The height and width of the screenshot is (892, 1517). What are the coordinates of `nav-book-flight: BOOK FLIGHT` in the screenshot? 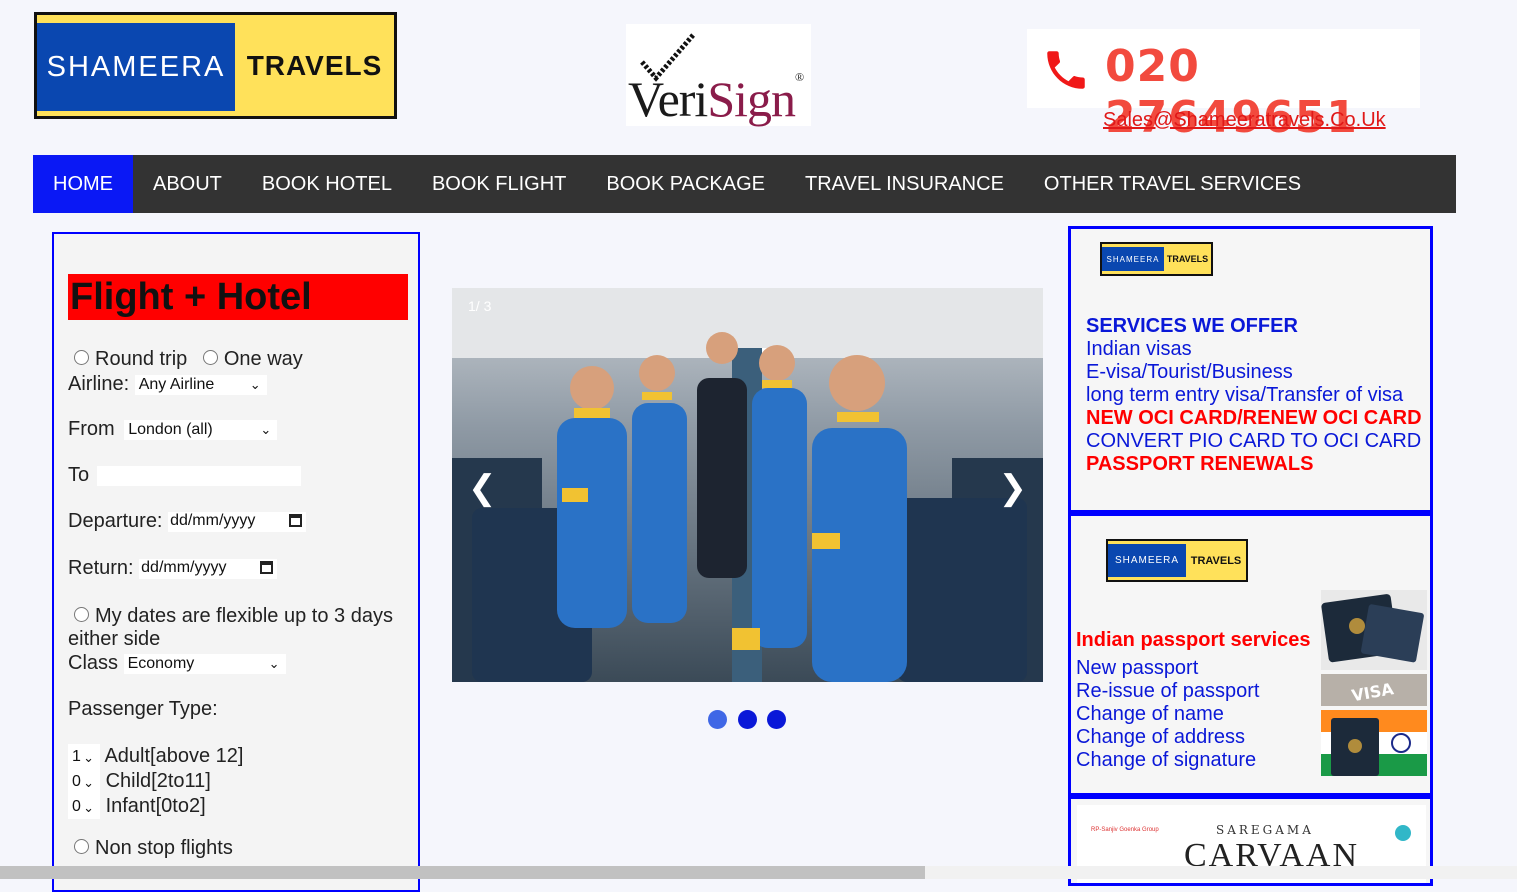 It's located at (499, 184).